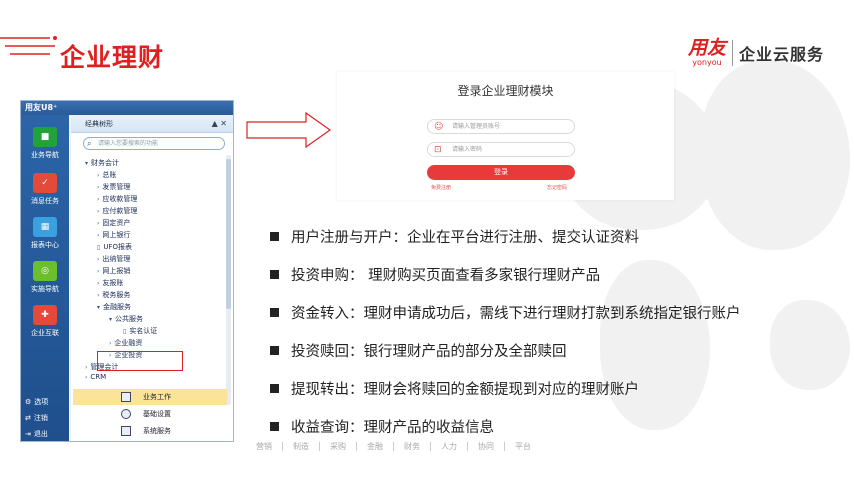 The width and height of the screenshot is (854, 480). What do you see at coordinates (95, 377) in the screenshot?
I see `tree-item: › CRM` at bounding box center [95, 377].